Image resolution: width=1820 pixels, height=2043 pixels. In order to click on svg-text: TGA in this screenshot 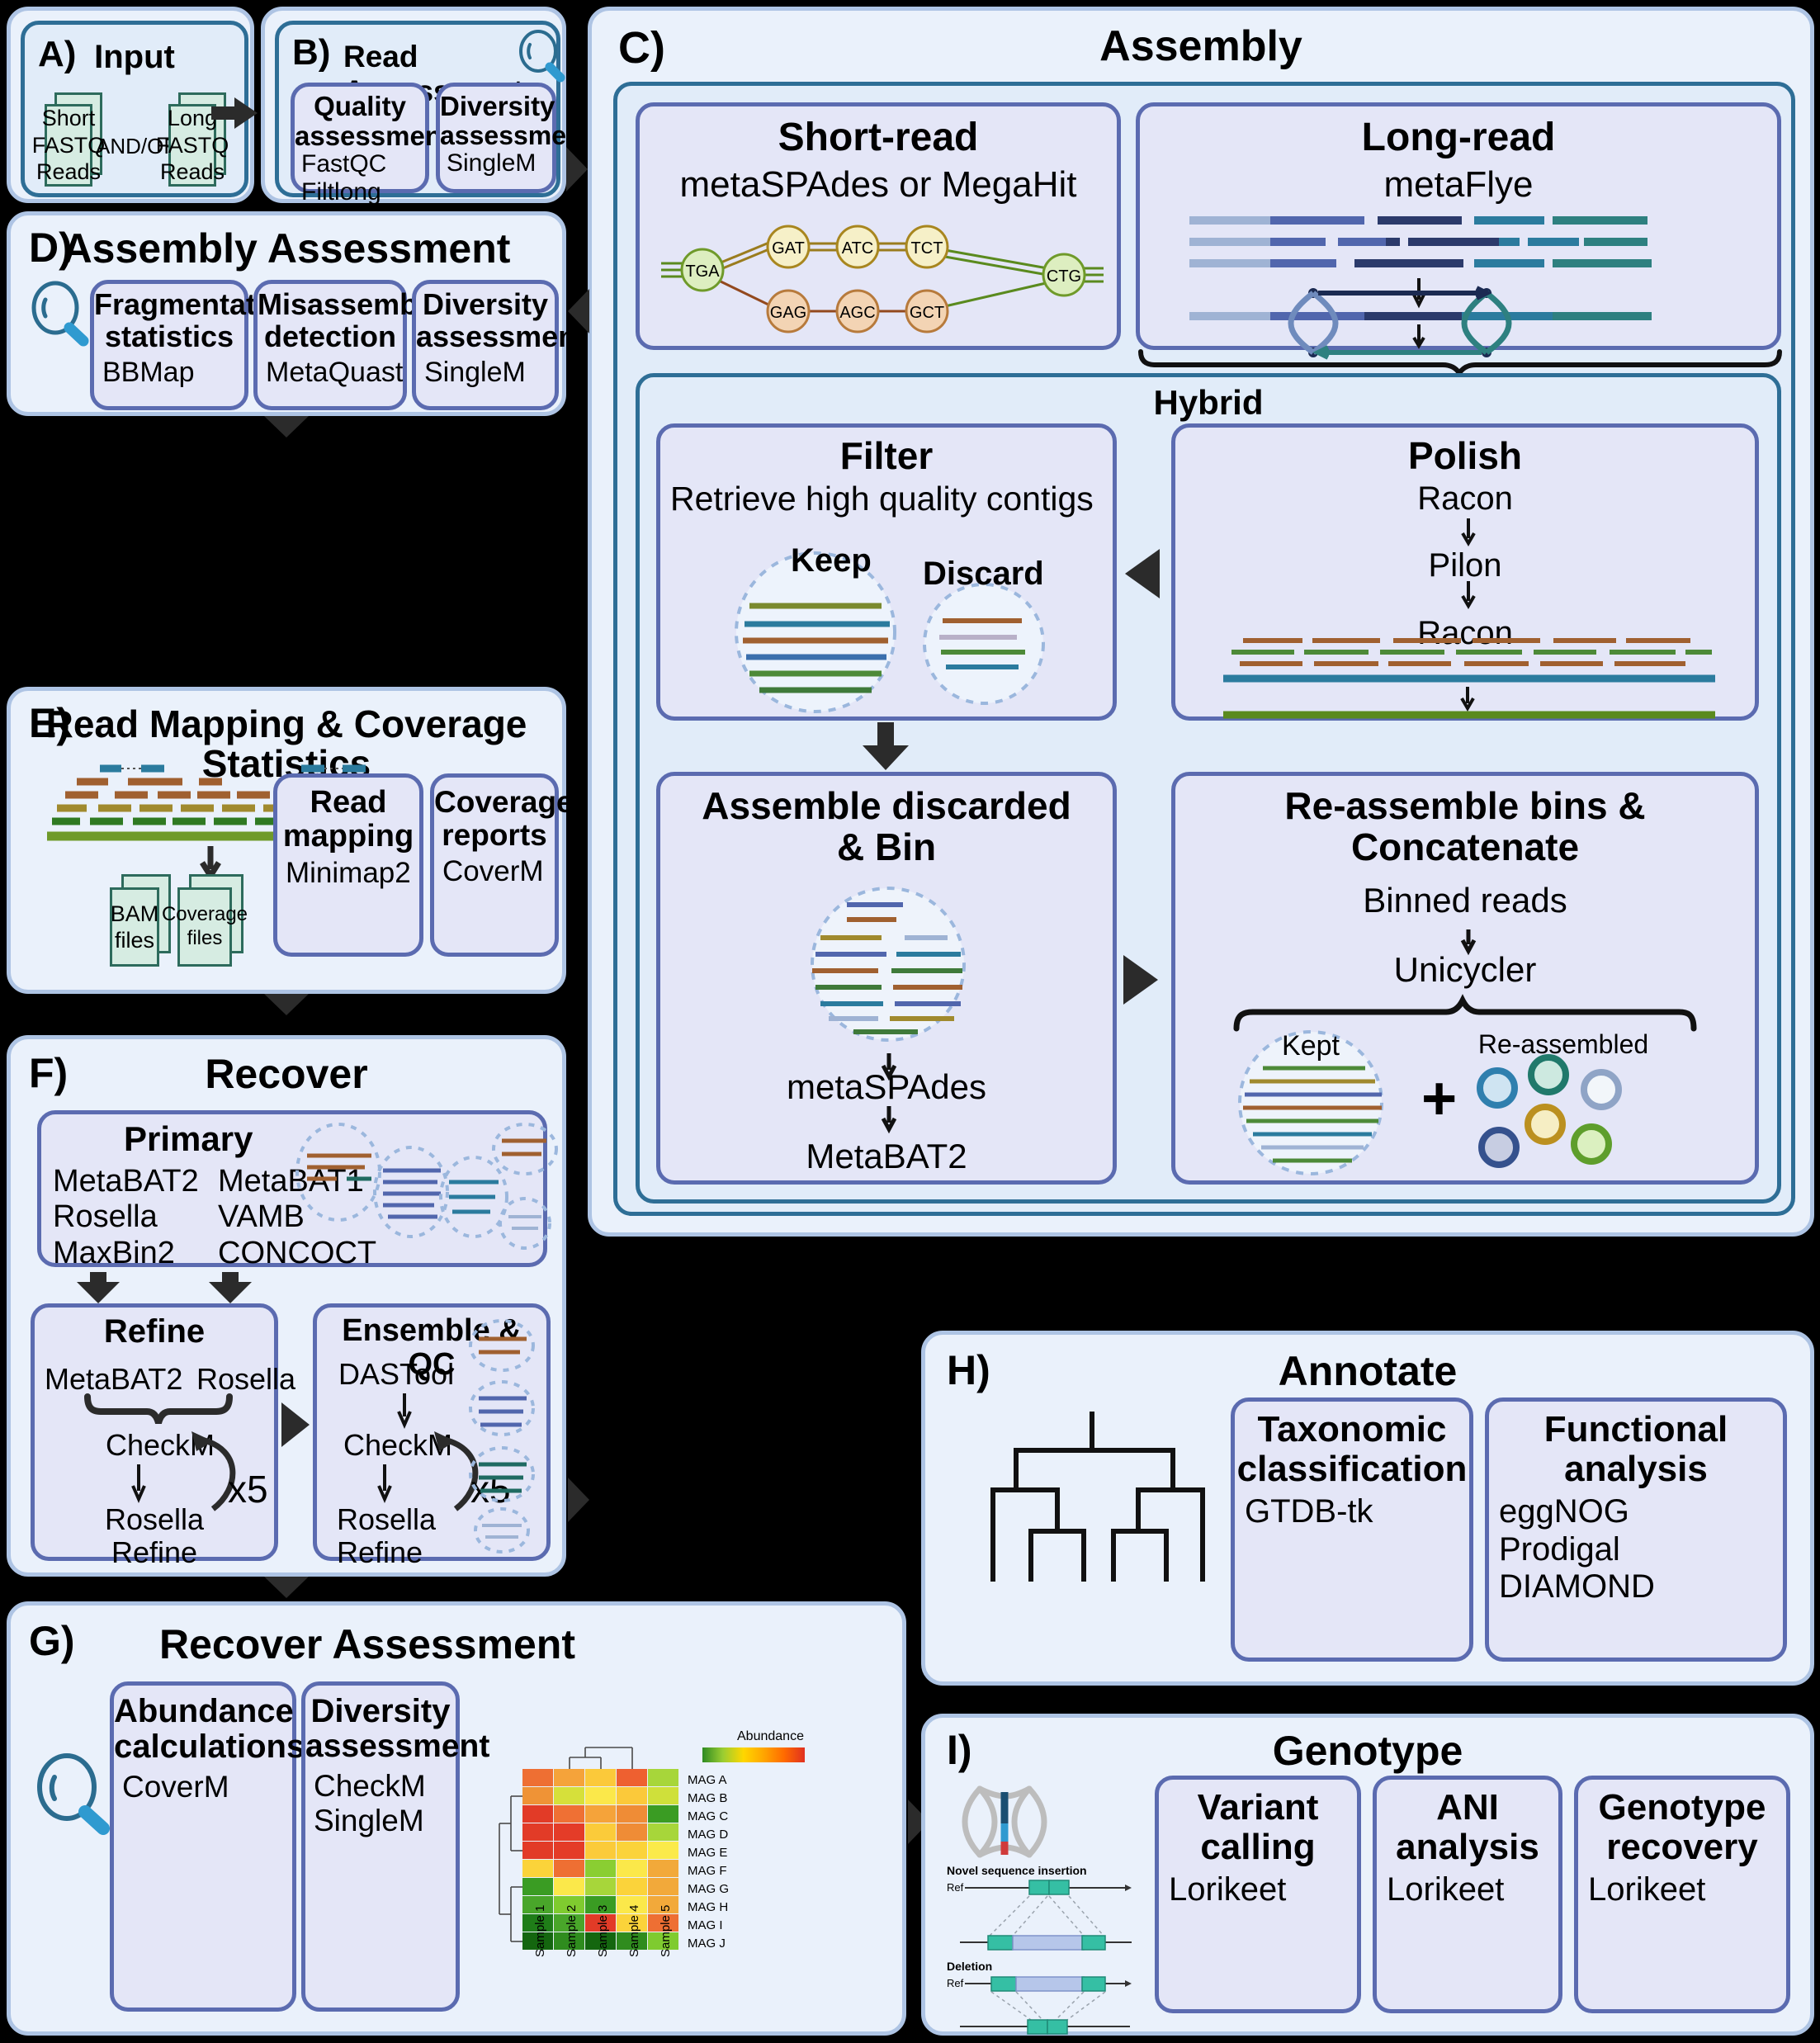, I will do `click(702, 271)`.